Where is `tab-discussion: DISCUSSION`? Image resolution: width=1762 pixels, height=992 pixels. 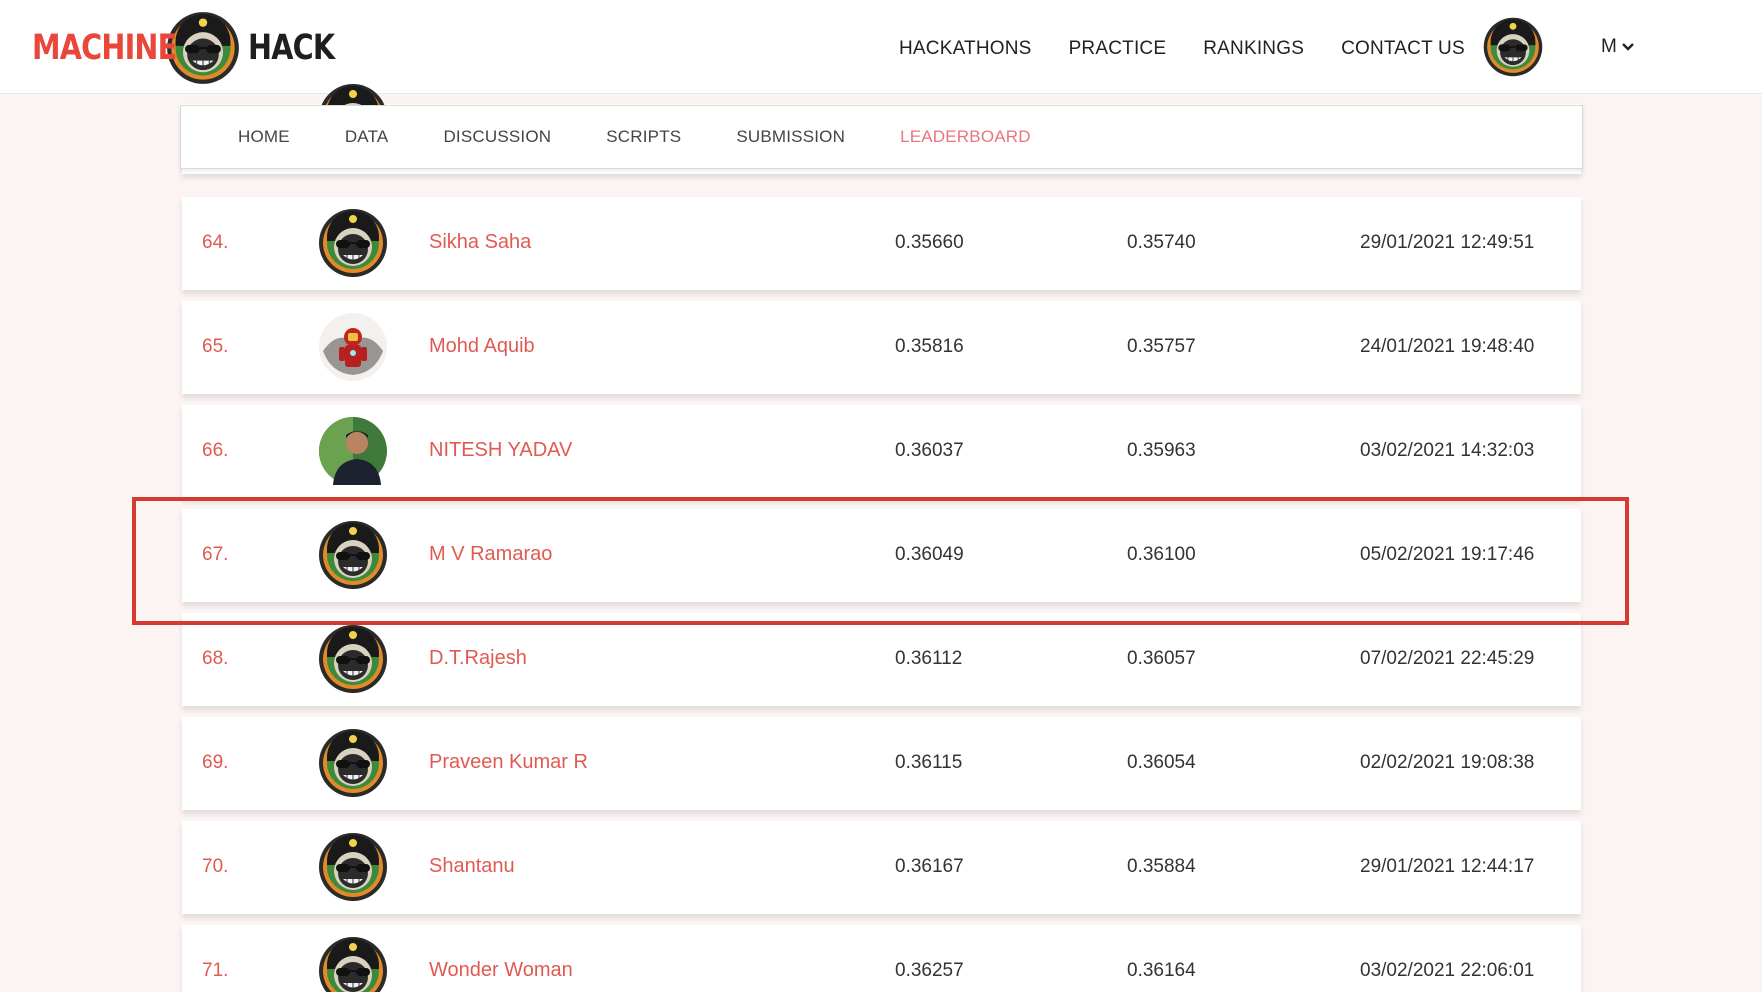 tab-discussion: DISCUSSION is located at coordinates (497, 137).